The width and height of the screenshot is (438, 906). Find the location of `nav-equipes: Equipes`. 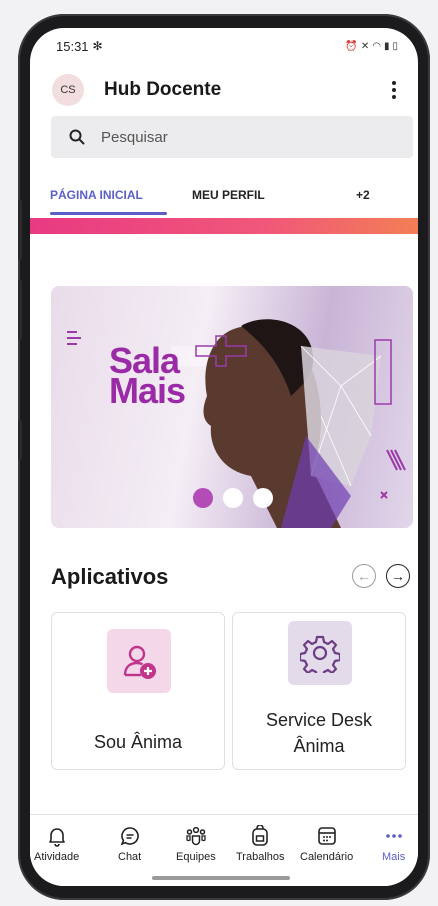

nav-equipes: Equipes is located at coordinates (196, 844).